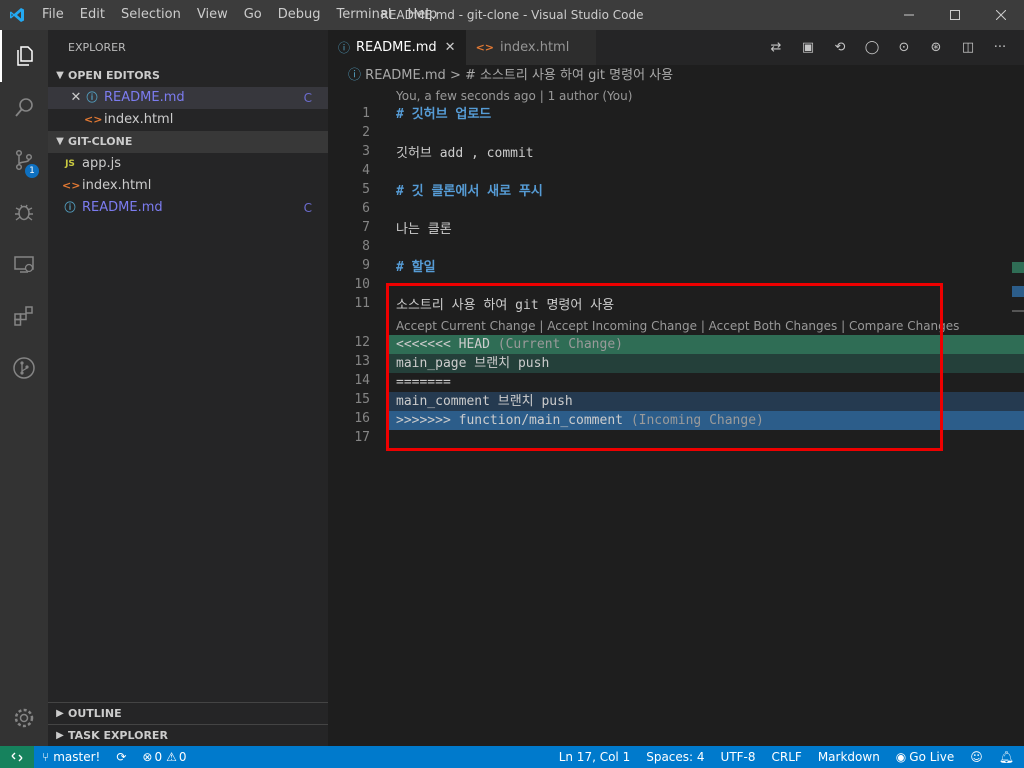  I want to click on feedback-smiley-icon: ☺, so click(976, 757).